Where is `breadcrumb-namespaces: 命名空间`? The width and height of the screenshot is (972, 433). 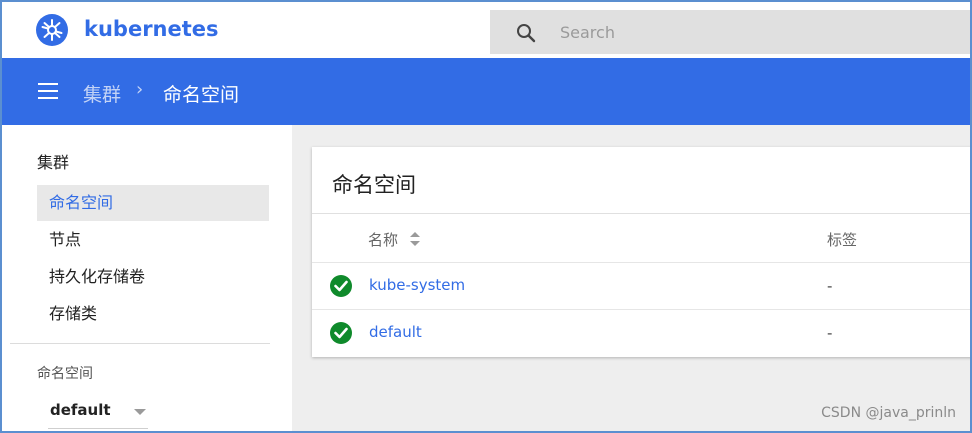 breadcrumb-namespaces: 命名空间 is located at coordinates (201, 95).